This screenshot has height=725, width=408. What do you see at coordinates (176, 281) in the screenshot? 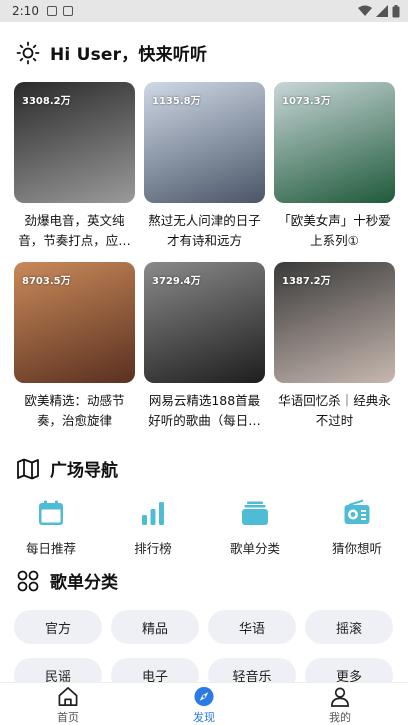
I see `play-count: 3729.4万` at bounding box center [176, 281].